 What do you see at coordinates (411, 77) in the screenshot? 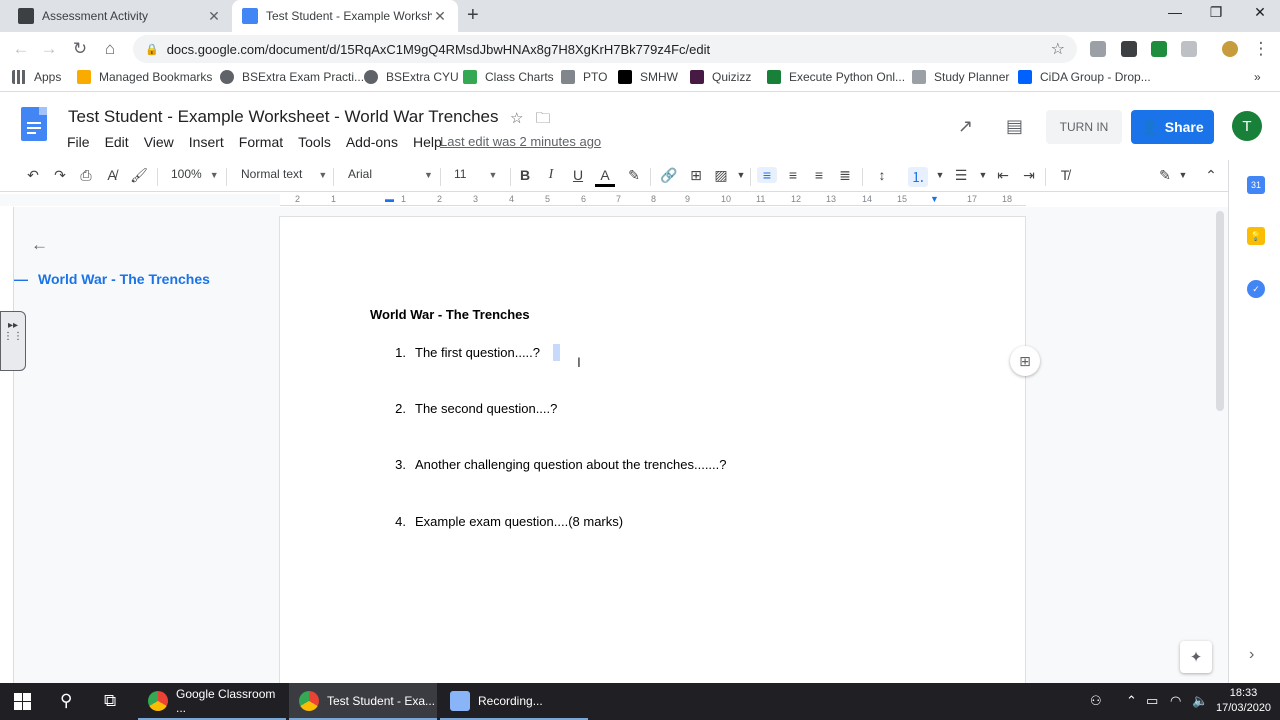
I see `bookmark-item: BSExtra CYU` at bounding box center [411, 77].